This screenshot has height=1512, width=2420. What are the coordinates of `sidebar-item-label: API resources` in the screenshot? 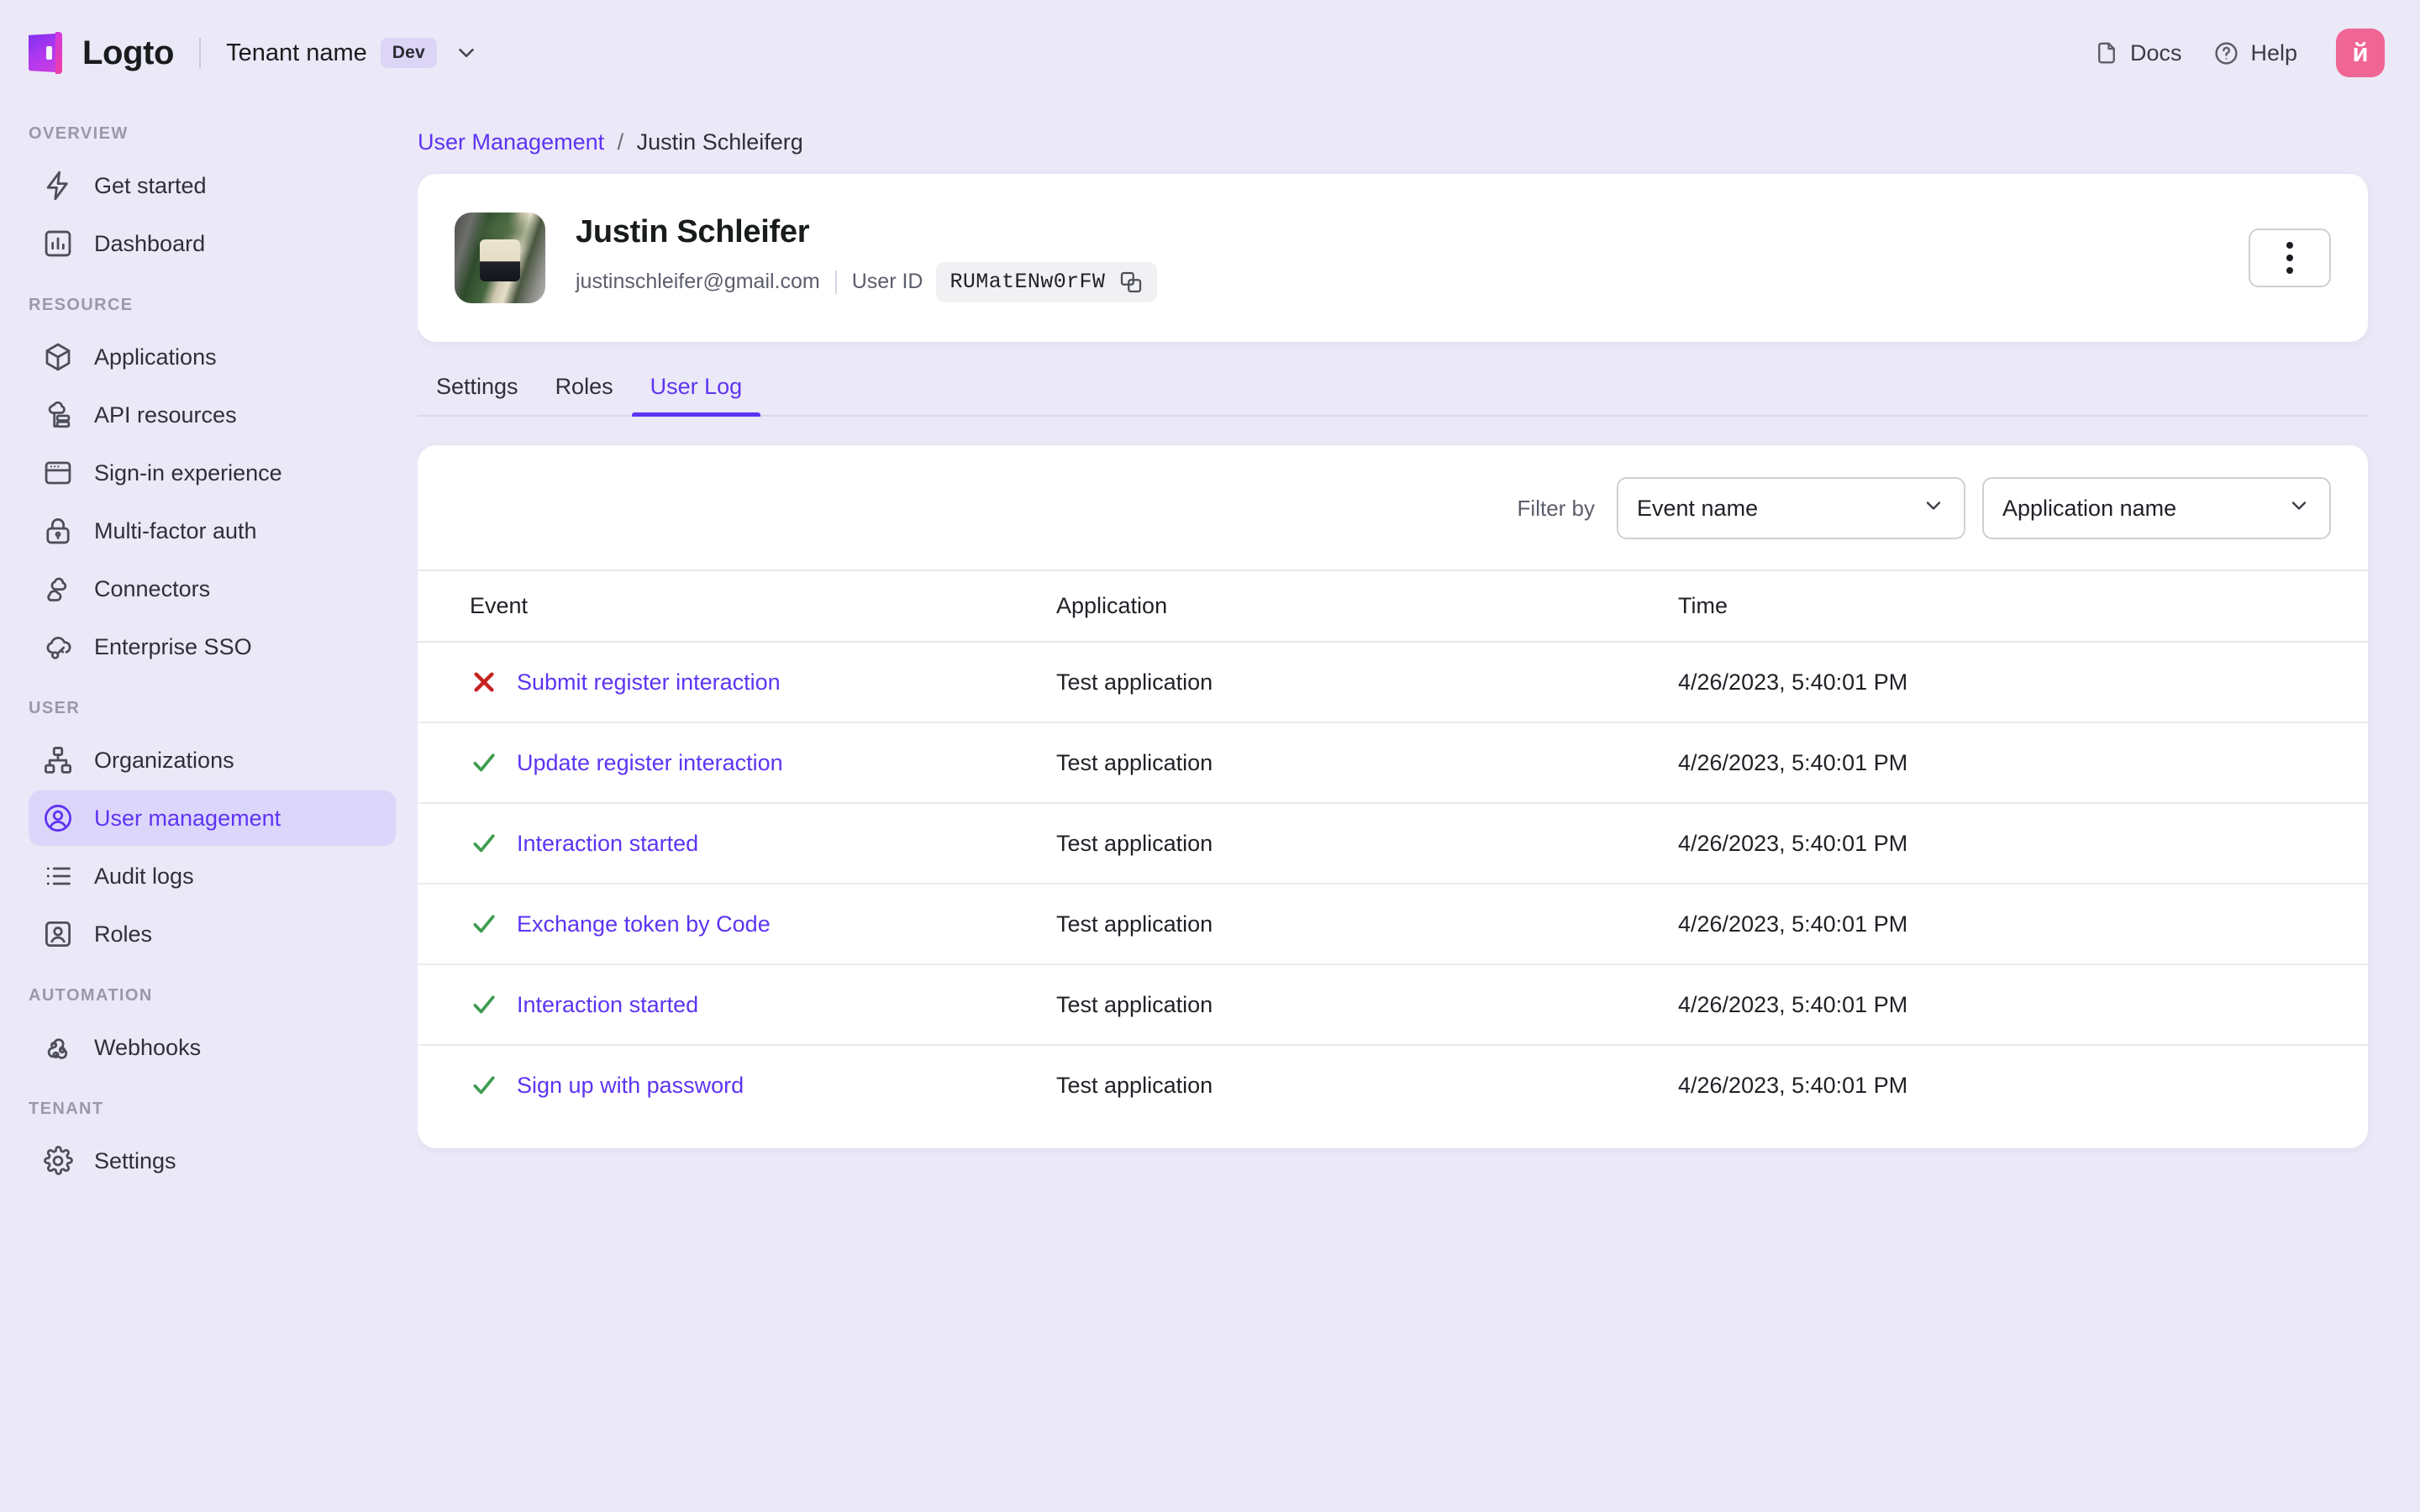 It's located at (165, 415).